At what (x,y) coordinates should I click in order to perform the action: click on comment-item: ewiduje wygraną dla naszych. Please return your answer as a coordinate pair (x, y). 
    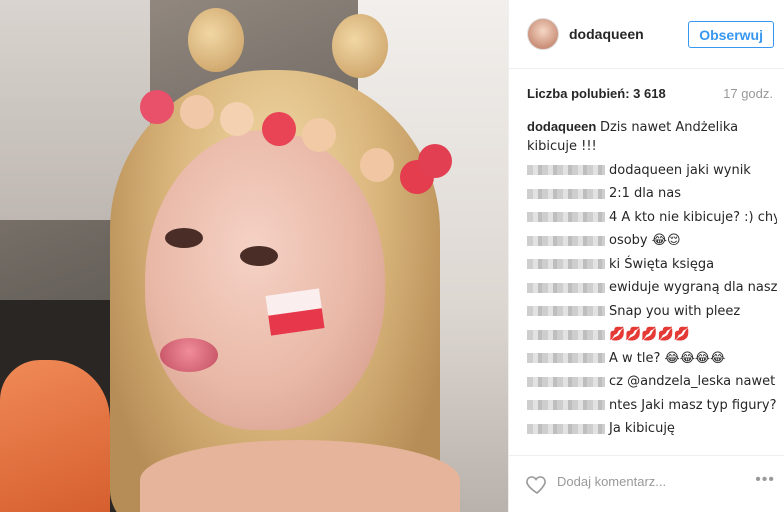
    Looking at the image, I should click on (652, 287).